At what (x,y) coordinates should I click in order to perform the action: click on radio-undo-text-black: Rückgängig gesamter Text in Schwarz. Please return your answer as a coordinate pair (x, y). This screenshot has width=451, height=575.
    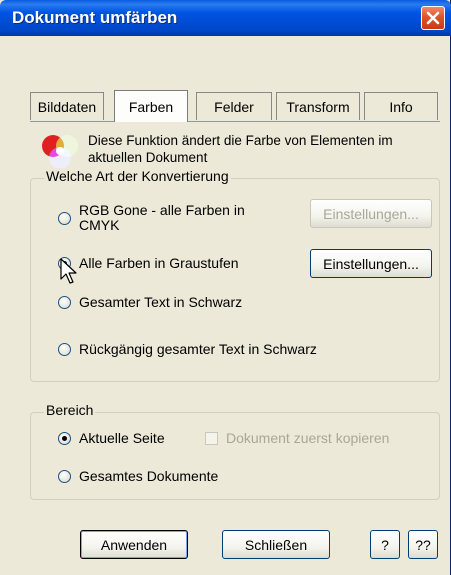
    Looking at the image, I should click on (187, 349).